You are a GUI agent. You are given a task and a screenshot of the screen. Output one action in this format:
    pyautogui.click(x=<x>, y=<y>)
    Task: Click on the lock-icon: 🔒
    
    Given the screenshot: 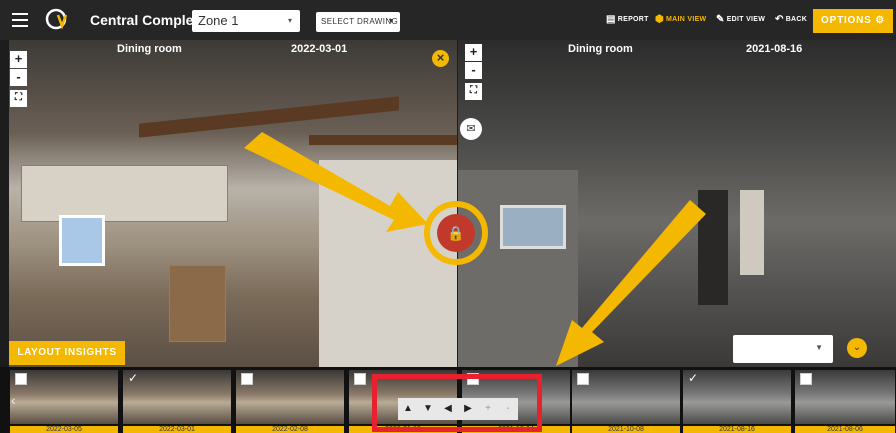 What is the action you would take?
    pyautogui.click(x=456, y=233)
    